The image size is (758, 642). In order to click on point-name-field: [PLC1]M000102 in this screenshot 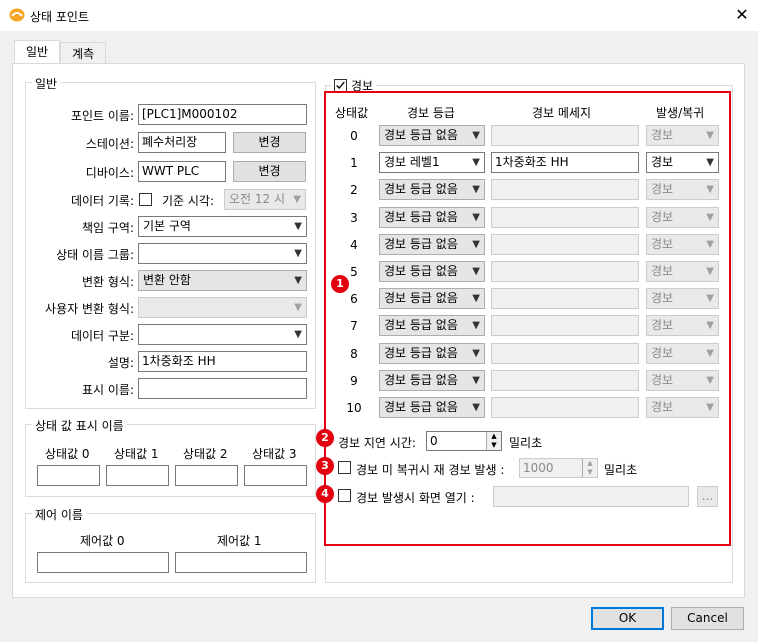, I will do `click(222, 114)`.